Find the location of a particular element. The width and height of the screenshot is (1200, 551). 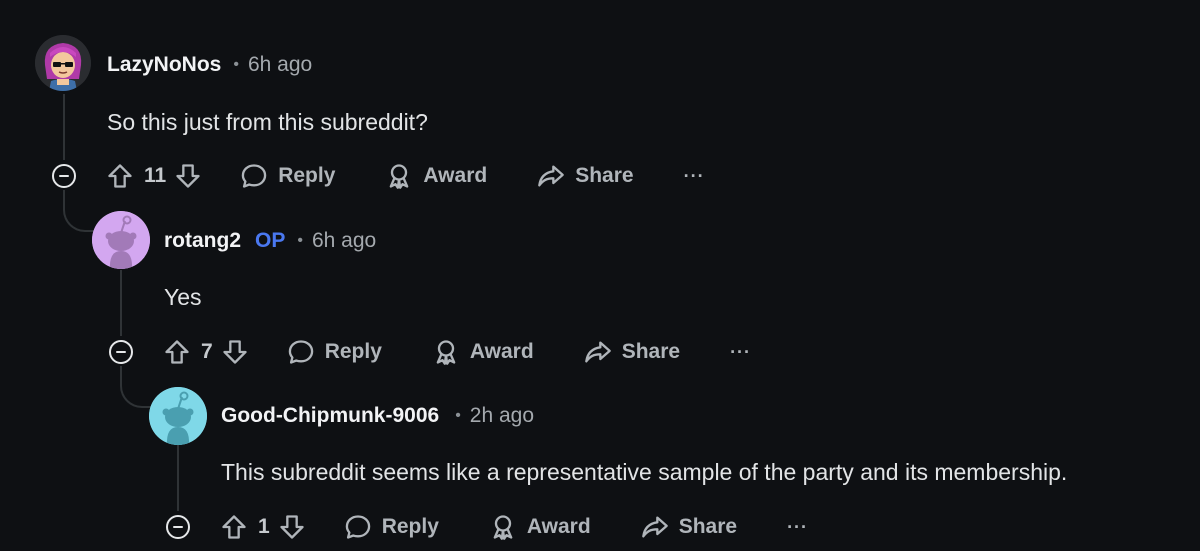

comment-actions: 7 Reply Award Share ··· is located at coordinates (457, 352).